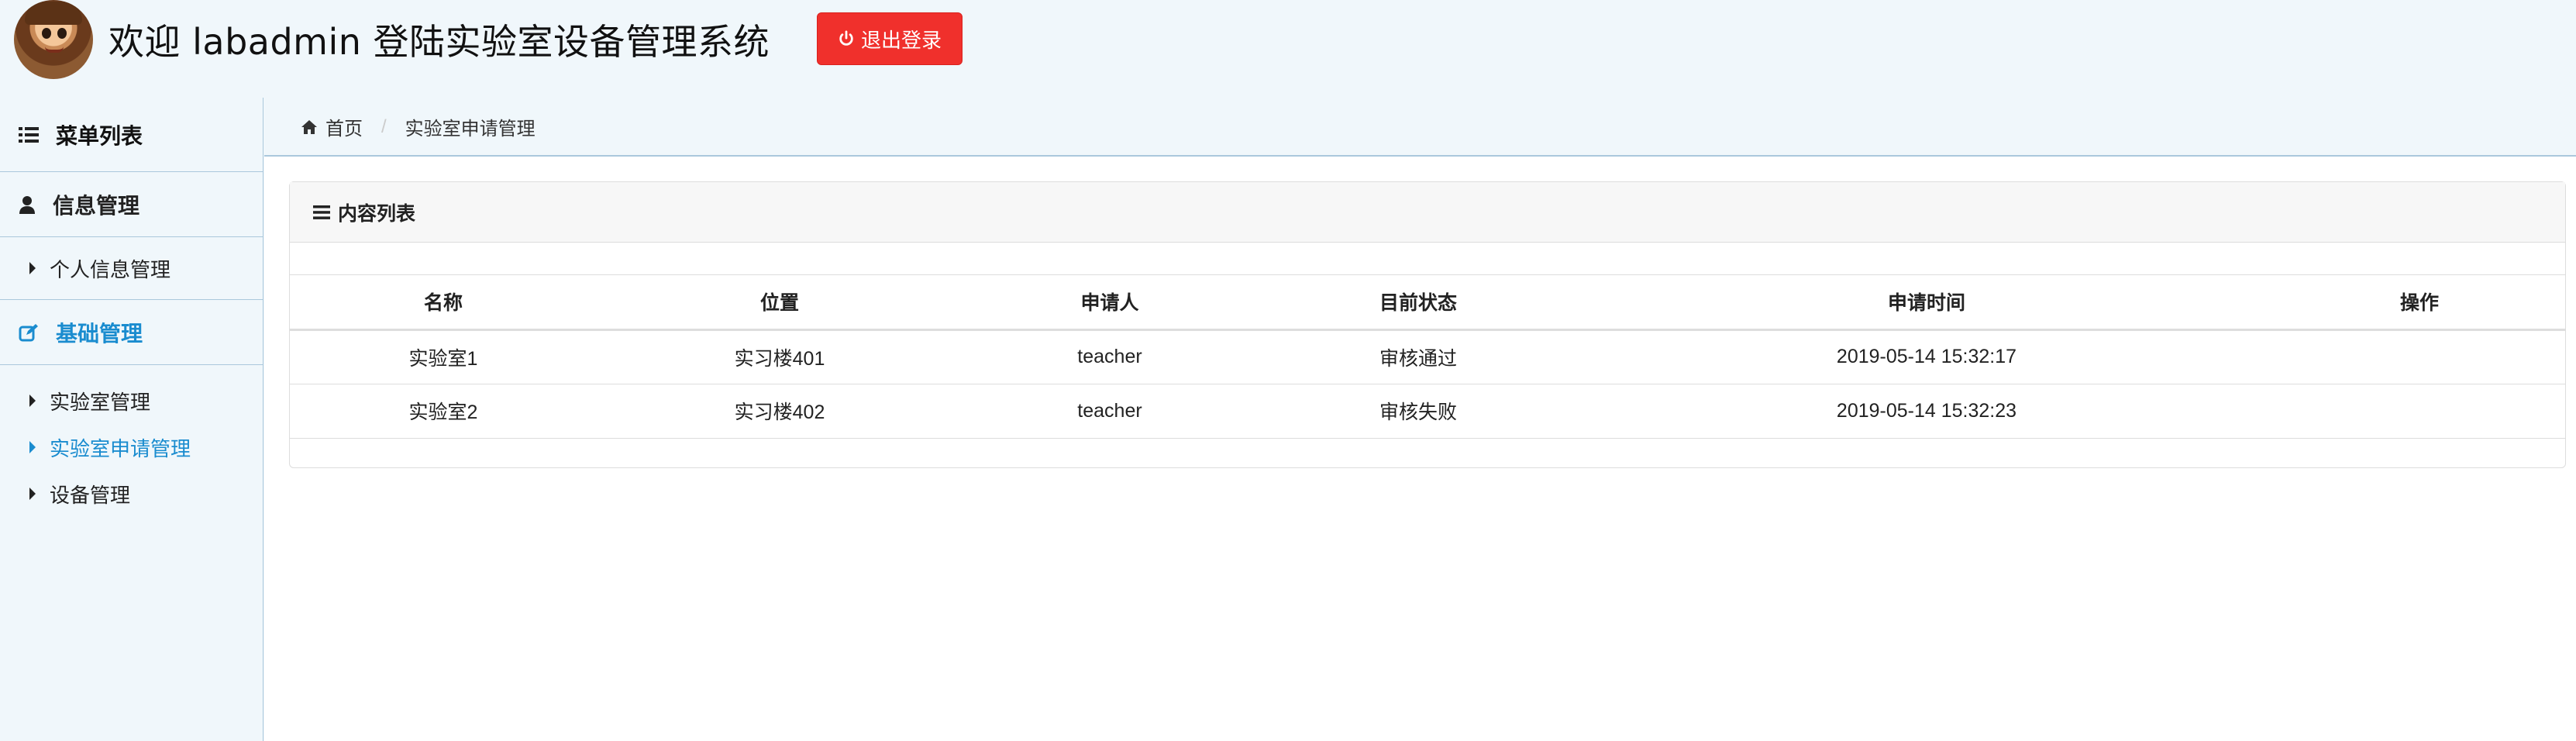 The image size is (2576, 741). What do you see at coordinates (321, 212) in the screenshot?
I see `bars-icon` at bounding box center [321, 212].